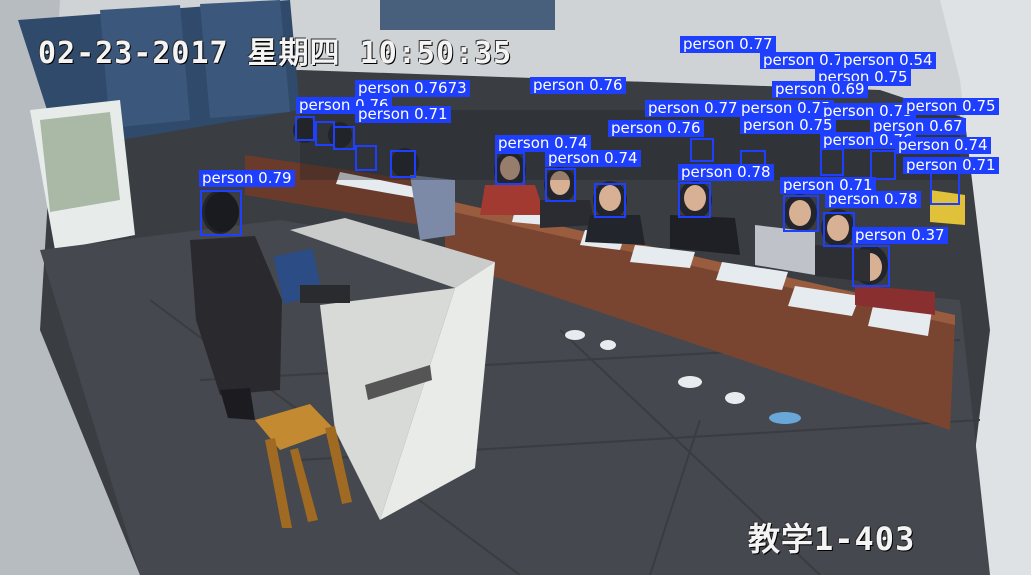 This screenshot has height=575, width=1031. What do you see at coordinates (222, 212) in the screenshot?
I see `teacher-head` at bounding box center [222, 212].